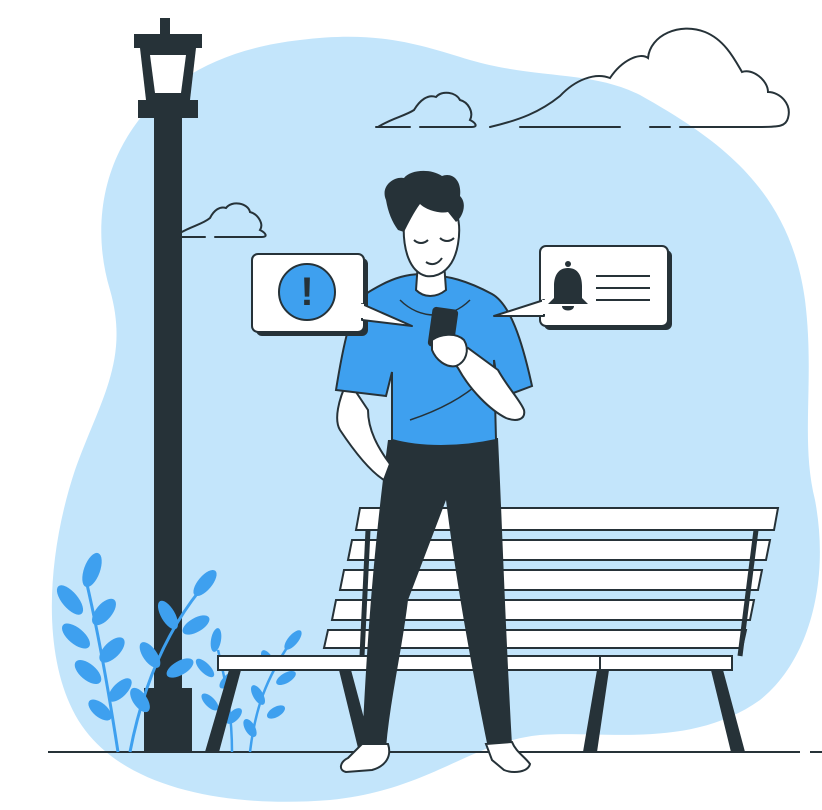  What do you see at coordinates (508, 756) in the screenshot?
I see `right-shoe` at bounding box center [508, 756].